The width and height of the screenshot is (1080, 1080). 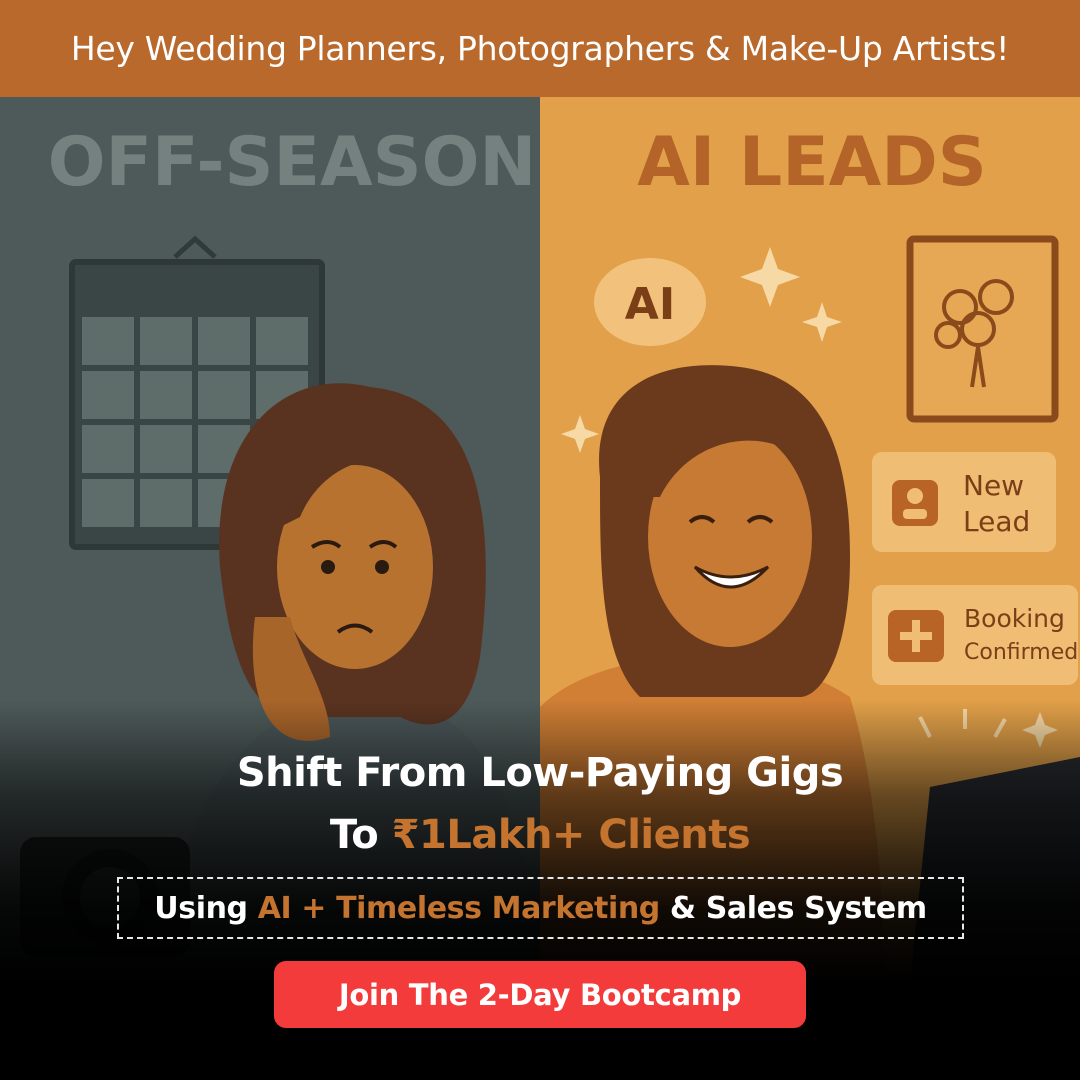 I want to click on headline-line1: Shift From Low-Paying Gigs, so click(x=540, y=773).